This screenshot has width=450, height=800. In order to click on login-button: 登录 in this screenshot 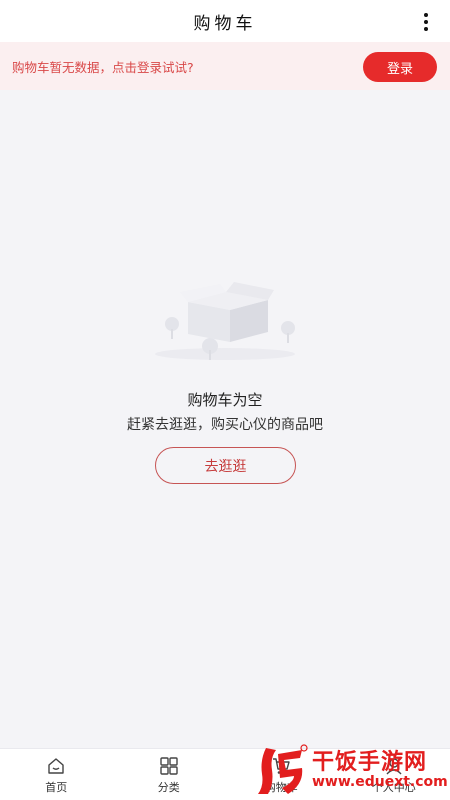, I will do `click(400, 67)`.